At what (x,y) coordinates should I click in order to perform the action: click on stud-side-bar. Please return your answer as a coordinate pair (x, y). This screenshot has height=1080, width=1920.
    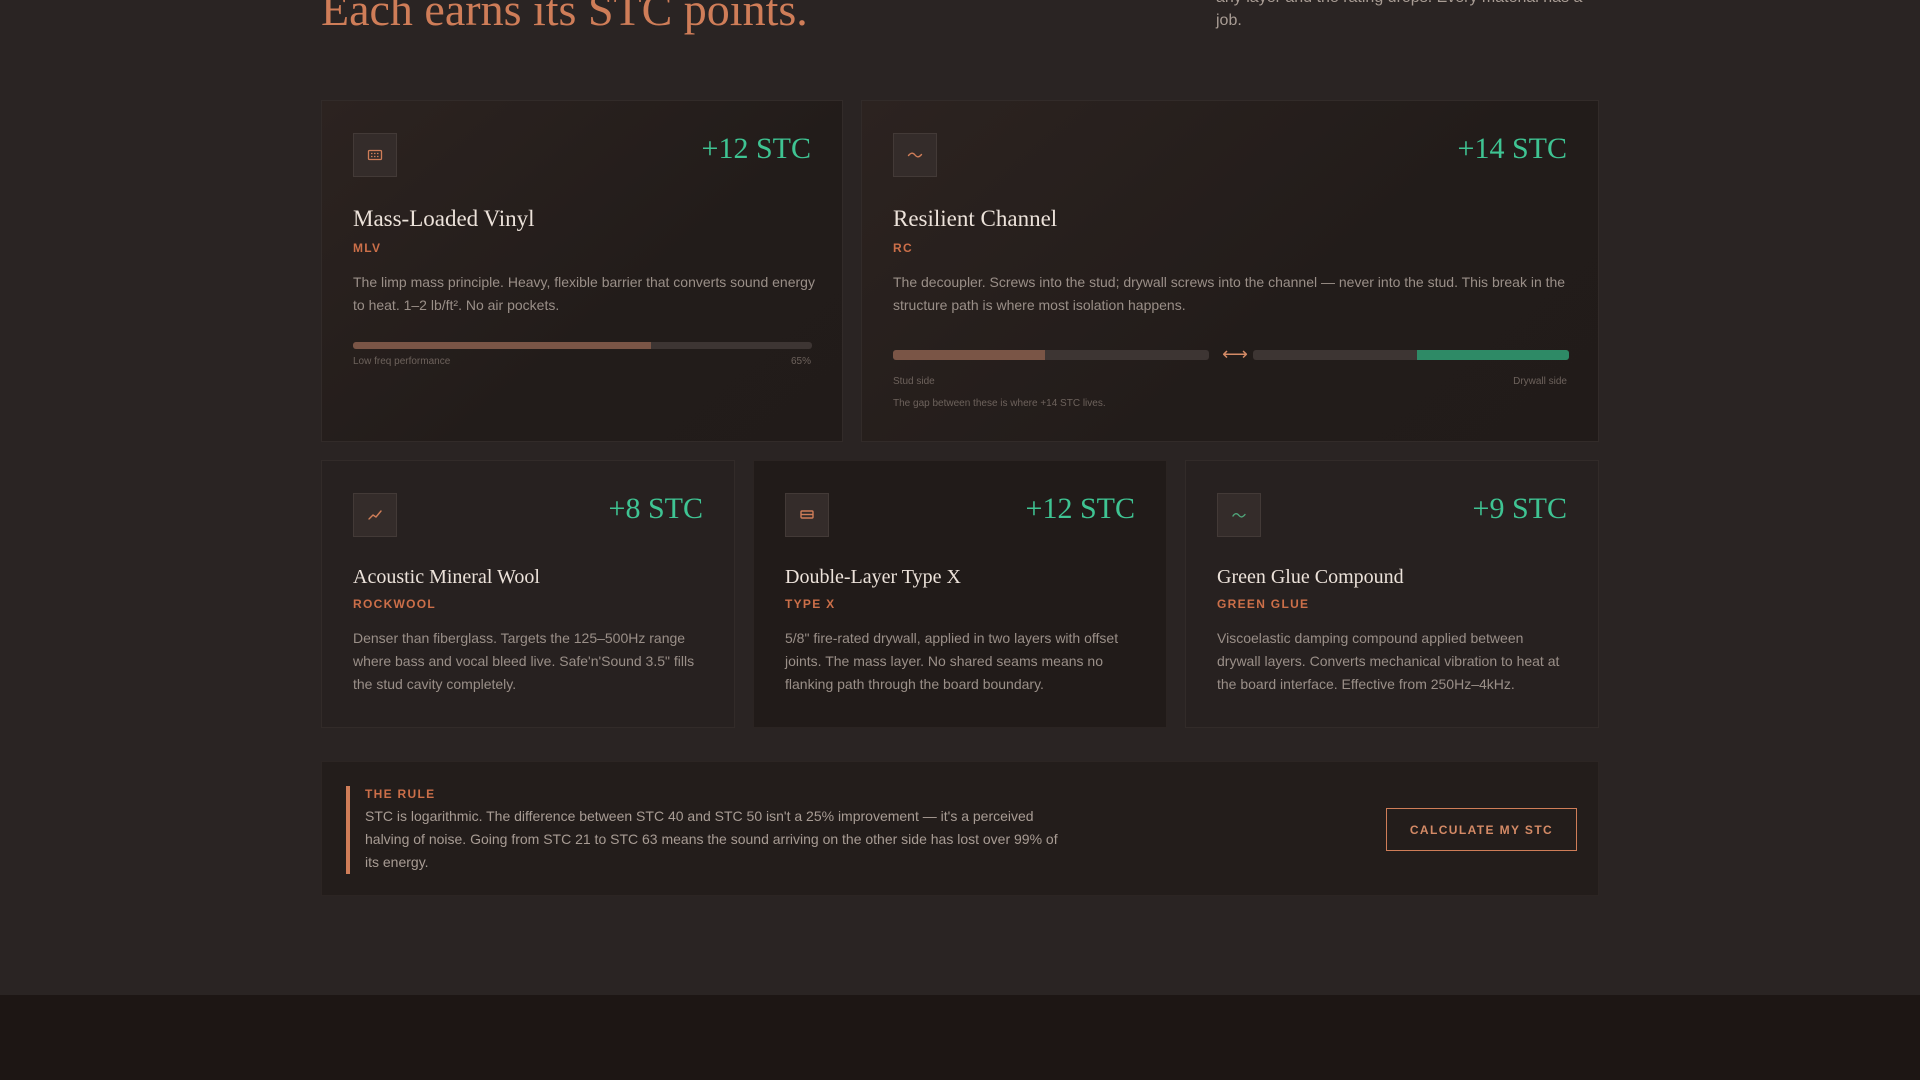
    Looking at the image, I should click on (1051, 355).